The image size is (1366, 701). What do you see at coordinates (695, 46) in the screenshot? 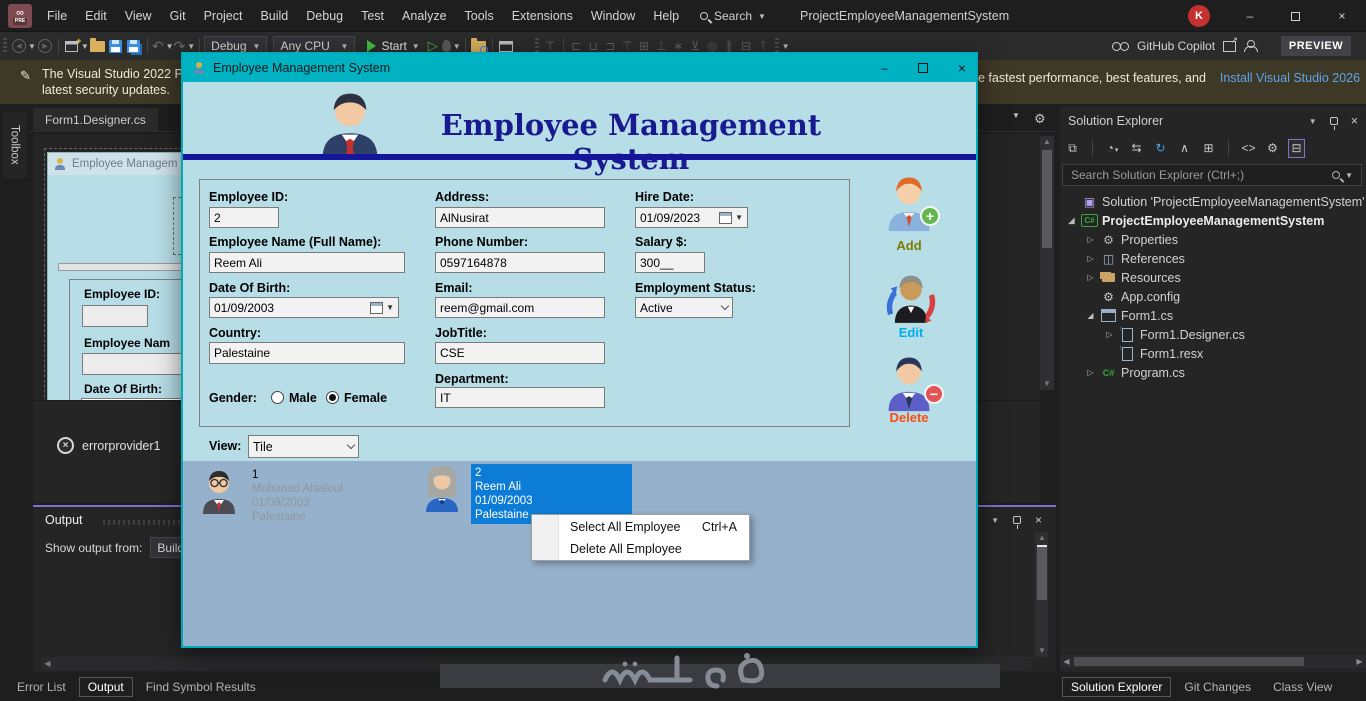
I see `make-same-size-icon: ⊻` at bounding box center [695, 46].